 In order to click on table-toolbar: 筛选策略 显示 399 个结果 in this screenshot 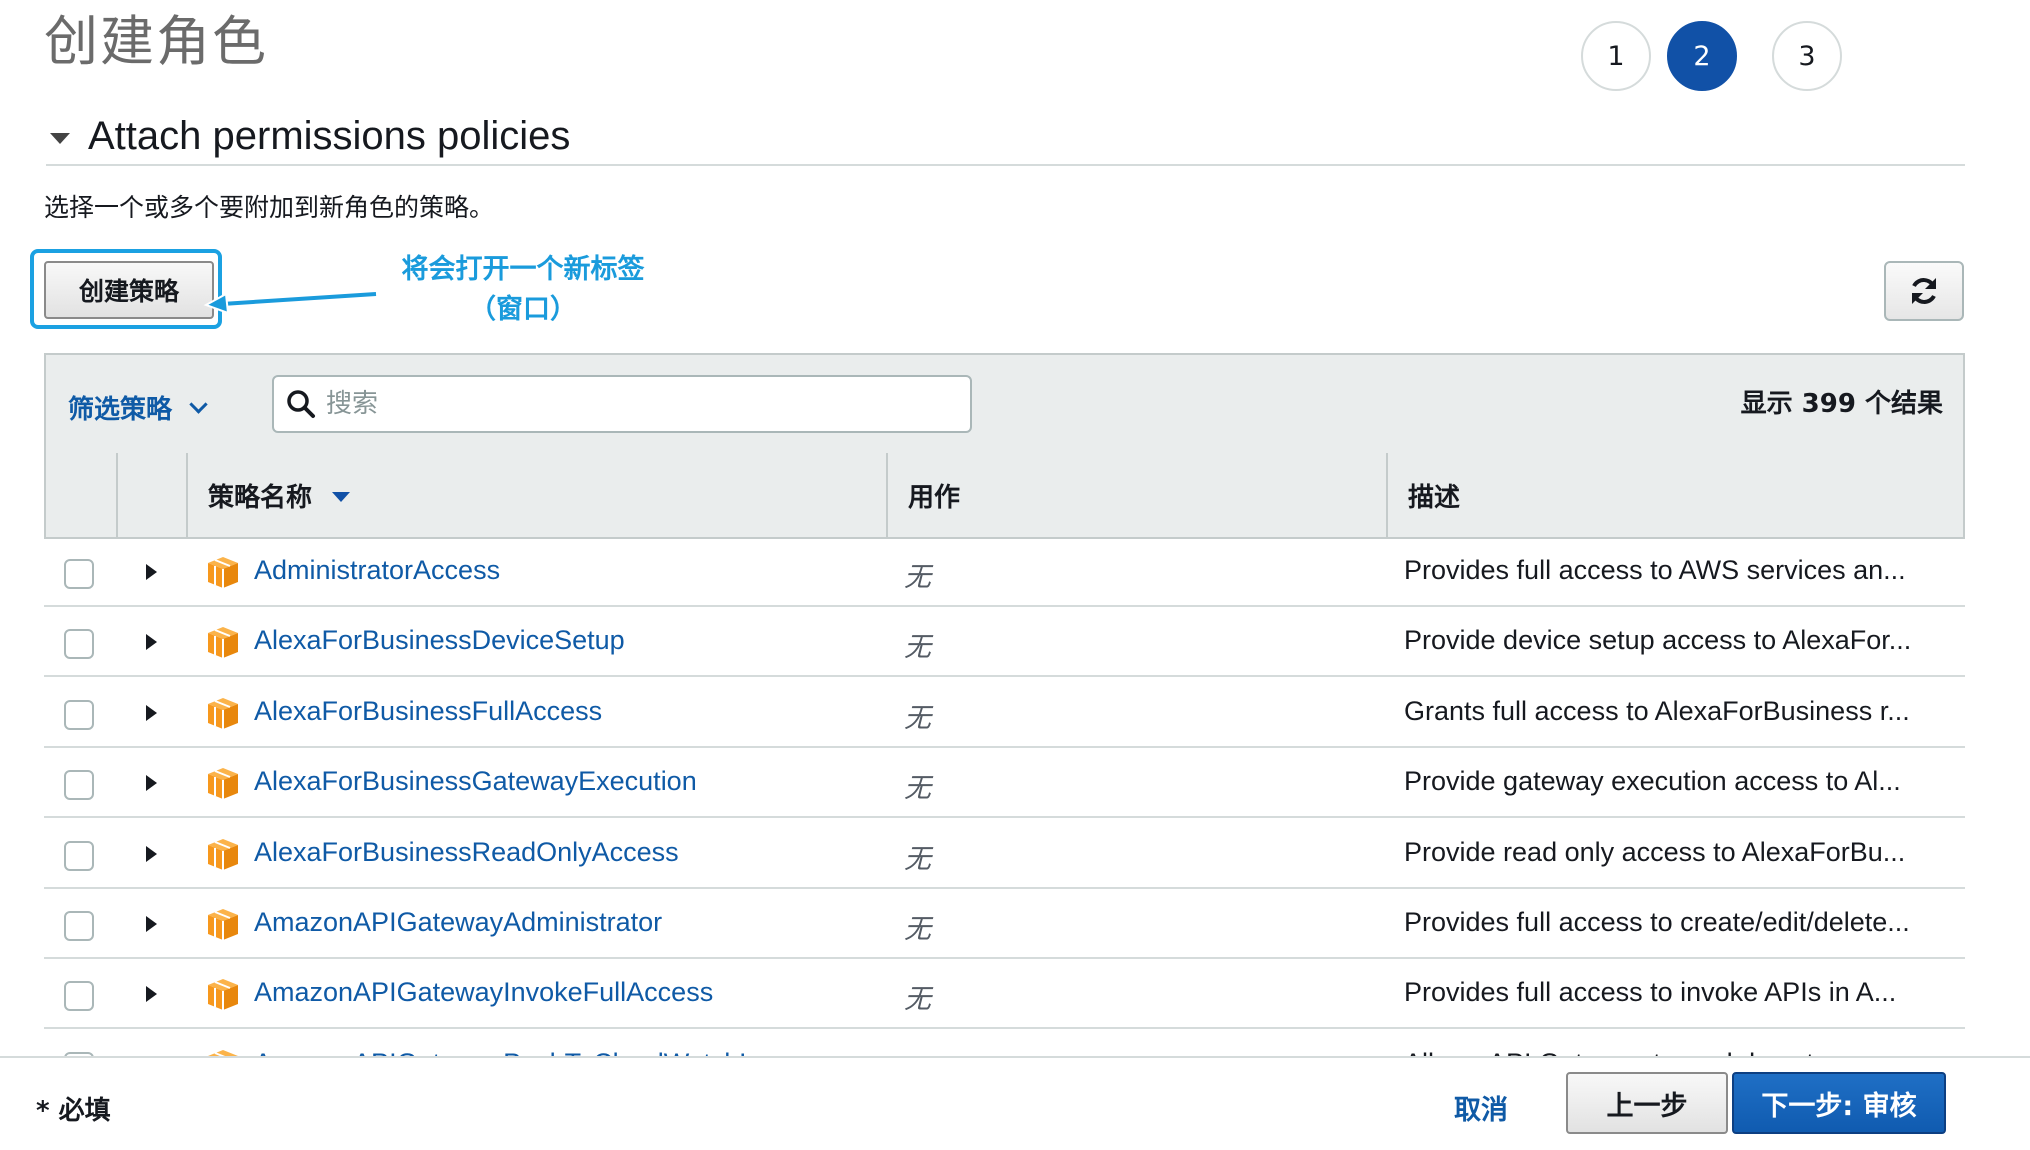, I will do `click(1004, 404)`.